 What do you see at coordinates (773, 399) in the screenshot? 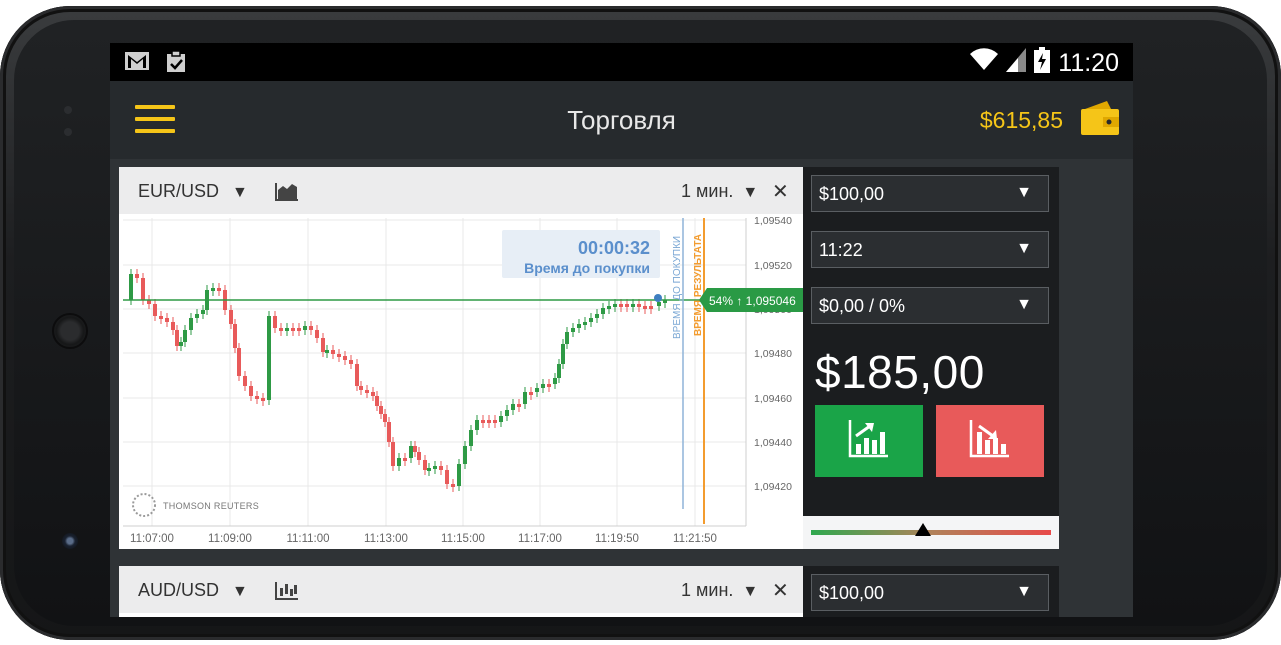
I see `y-tick-label: 1,09460` at bounding box center [773, 399].